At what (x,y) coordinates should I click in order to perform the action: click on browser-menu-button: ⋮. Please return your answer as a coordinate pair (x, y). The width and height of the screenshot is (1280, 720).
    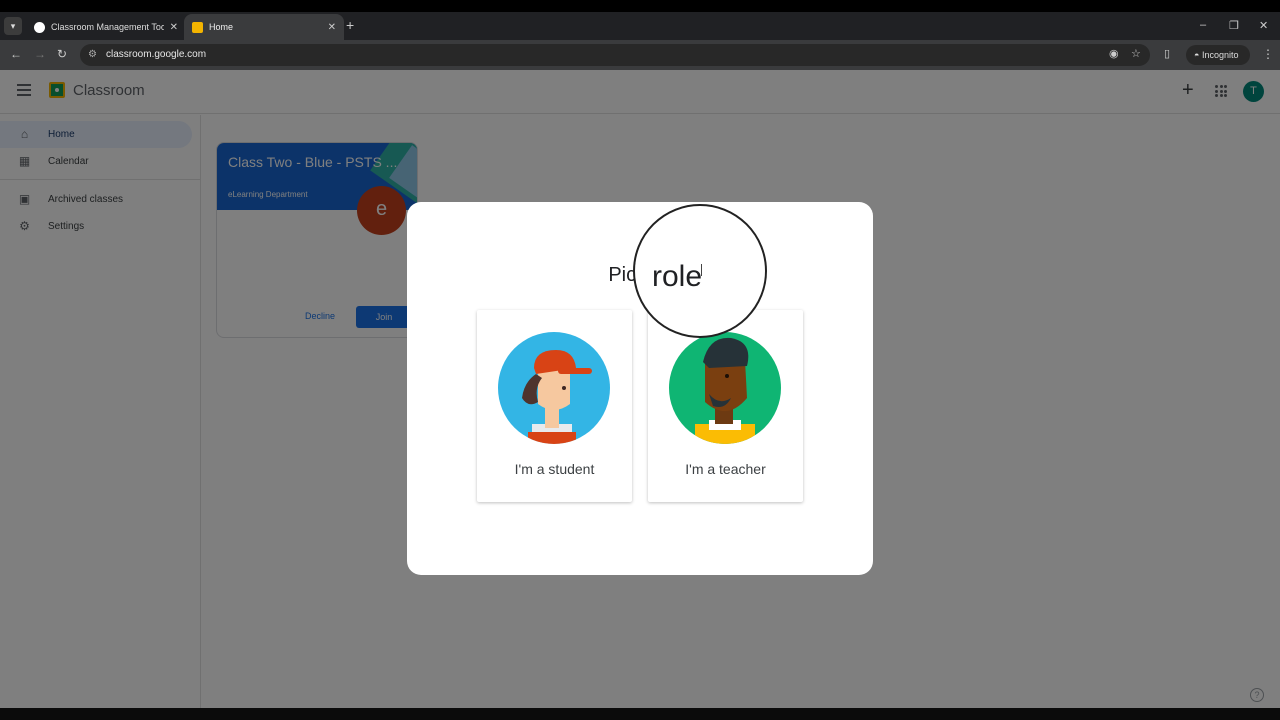
    Looking at the image, I should click on (1268, 54).